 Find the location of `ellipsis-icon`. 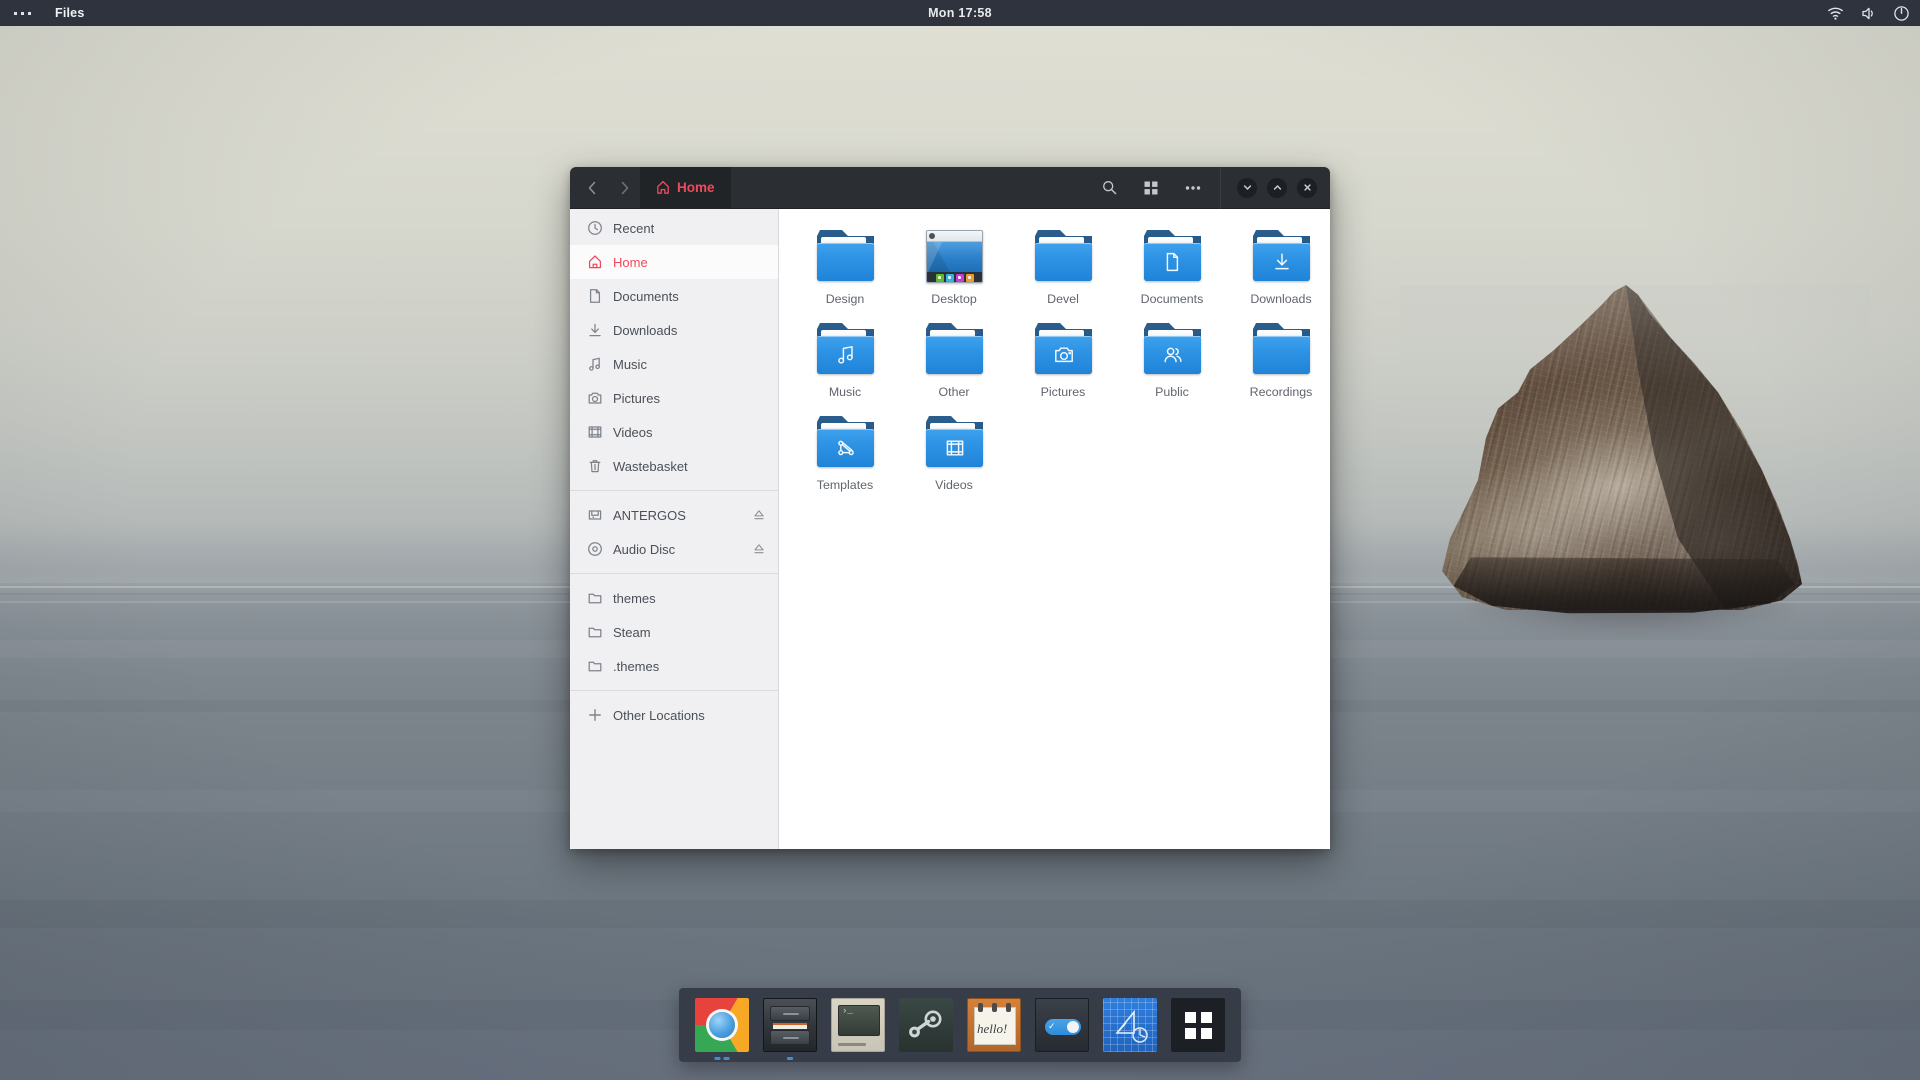

ellipsis-icon is located at coordinates (1193, 188).